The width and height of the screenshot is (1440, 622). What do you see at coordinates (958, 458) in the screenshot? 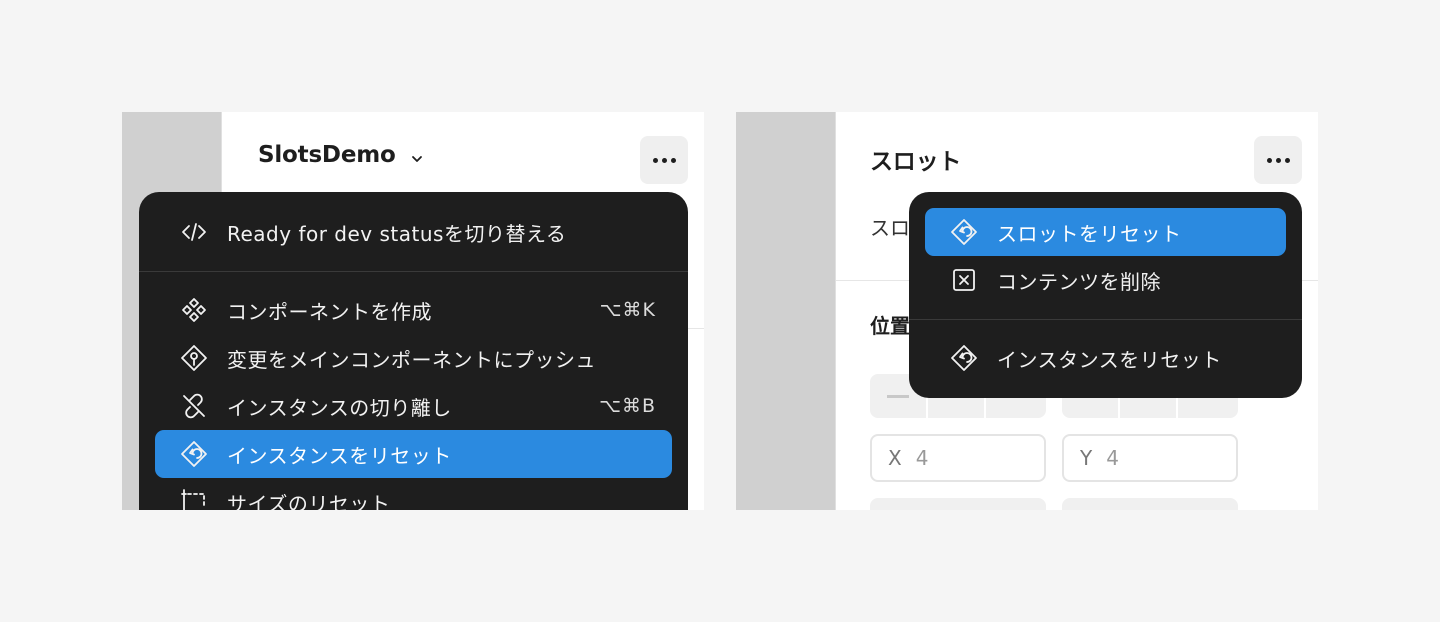
I see `x-position-field: X 4` at bounding box center [958, 458].